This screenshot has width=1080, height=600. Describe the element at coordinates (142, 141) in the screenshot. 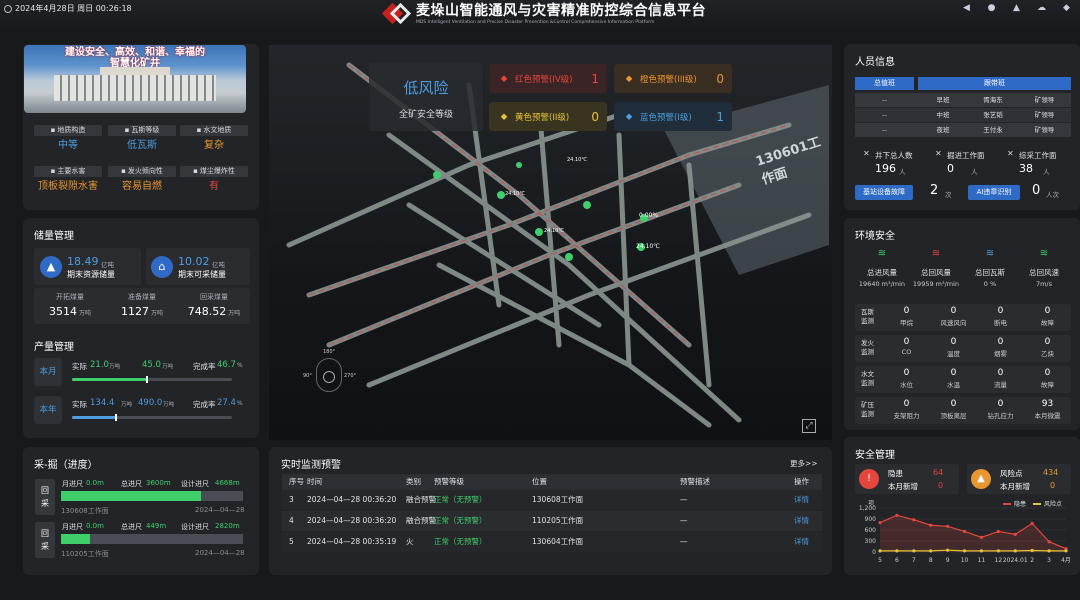

I see `mine-attr-ch4: ▪ 瓦斯等级 低瓦斯` at that location.